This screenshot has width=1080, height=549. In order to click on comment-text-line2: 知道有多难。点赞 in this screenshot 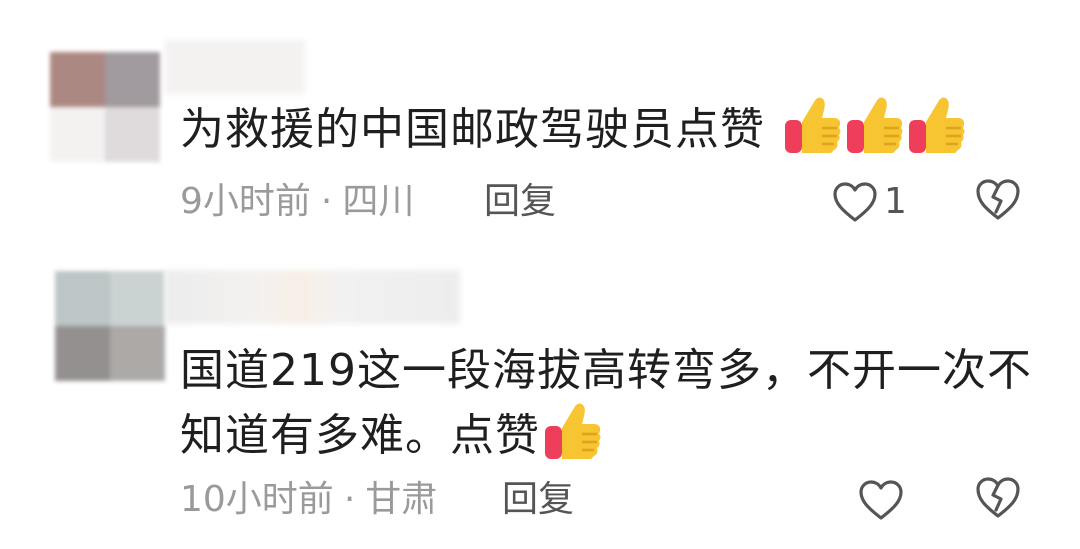, I will do `click(360, 435)`.